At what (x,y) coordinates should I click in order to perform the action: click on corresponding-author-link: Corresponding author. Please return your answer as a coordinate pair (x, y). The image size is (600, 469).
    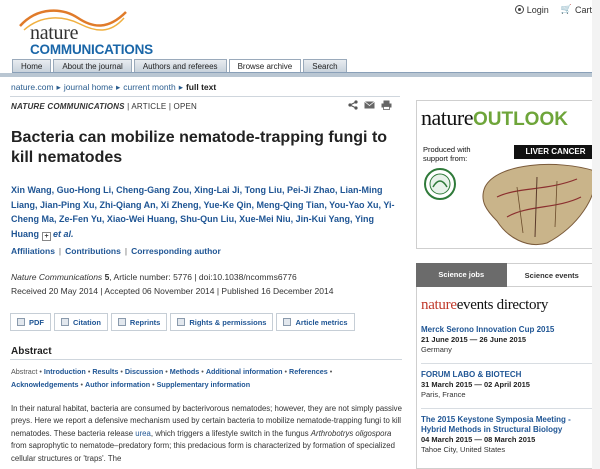
    Looking at the image, I should click on (176, 251).